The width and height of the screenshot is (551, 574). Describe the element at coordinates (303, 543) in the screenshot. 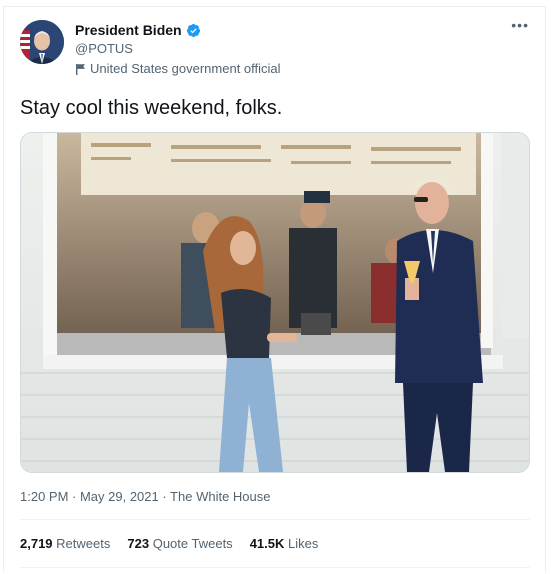

I see `likes-label: Likes` at that location.